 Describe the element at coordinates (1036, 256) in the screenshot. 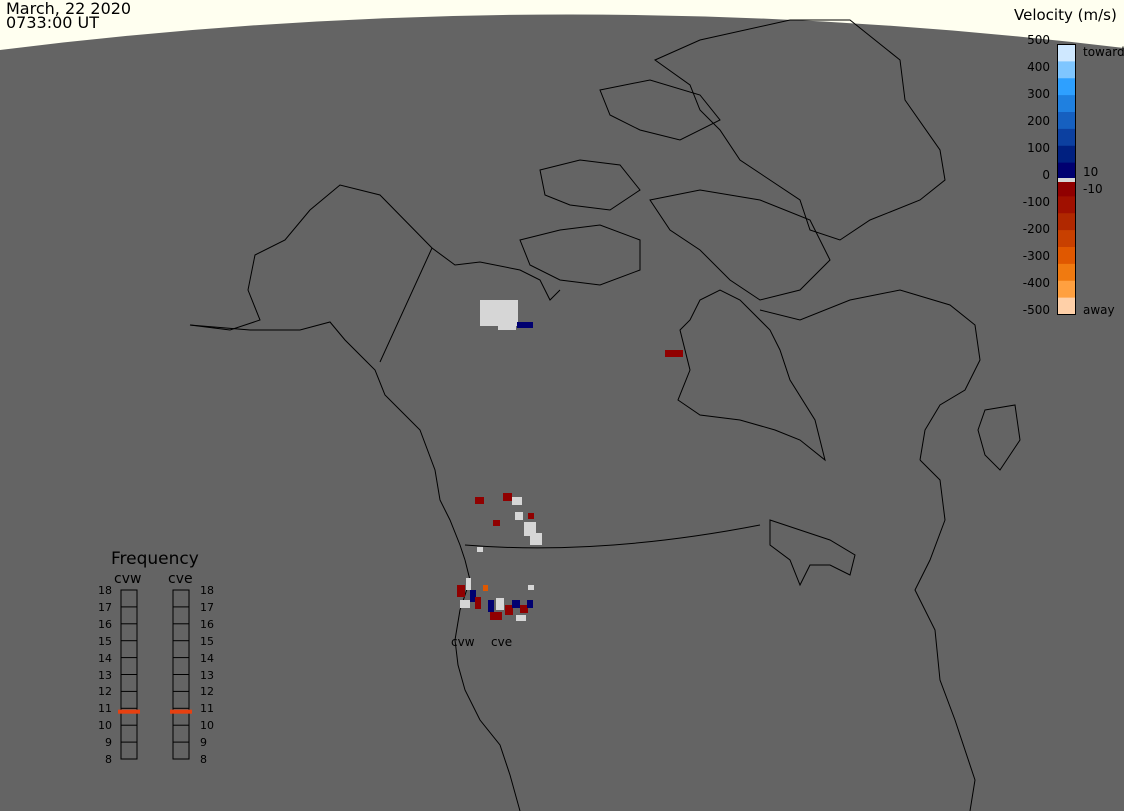

I see `velocity-tick: -300` at that location.